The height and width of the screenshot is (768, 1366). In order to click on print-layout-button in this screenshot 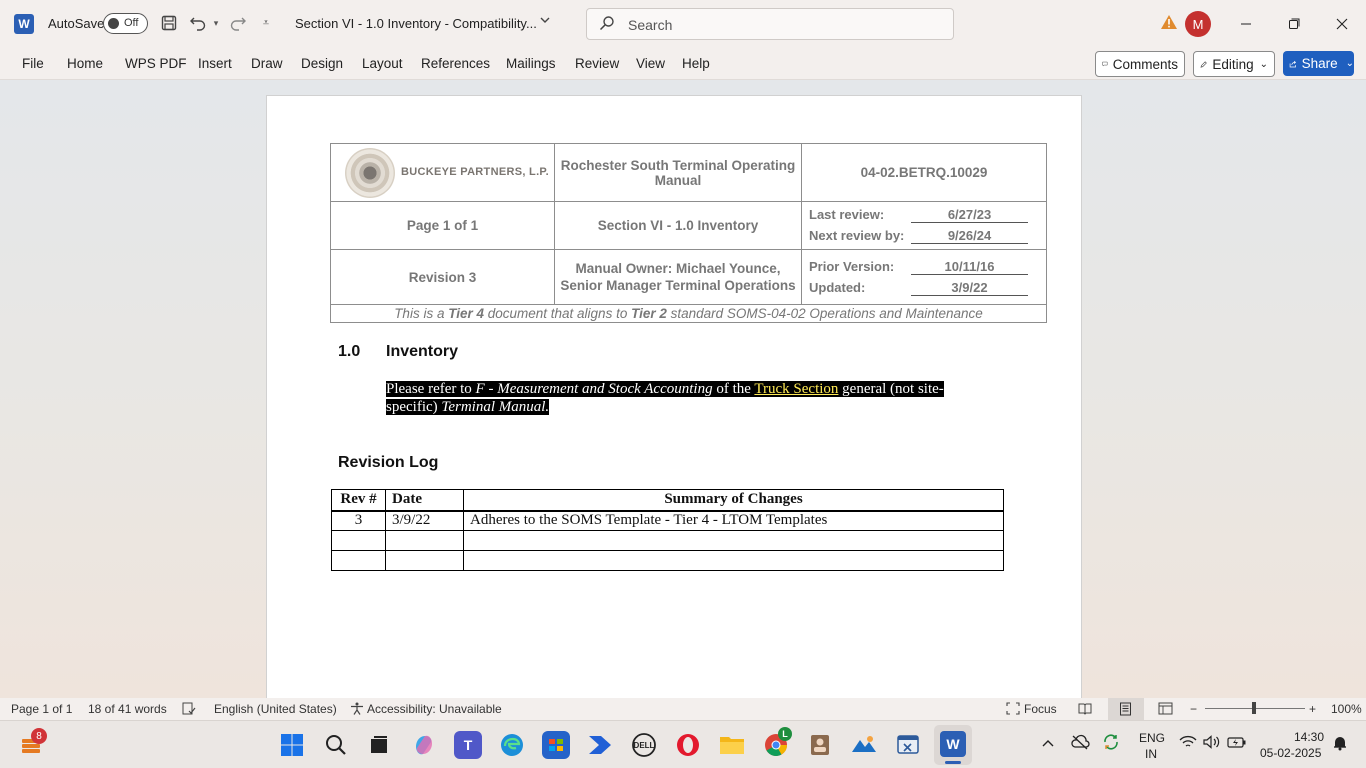, I will do `click(1126, 709)`.